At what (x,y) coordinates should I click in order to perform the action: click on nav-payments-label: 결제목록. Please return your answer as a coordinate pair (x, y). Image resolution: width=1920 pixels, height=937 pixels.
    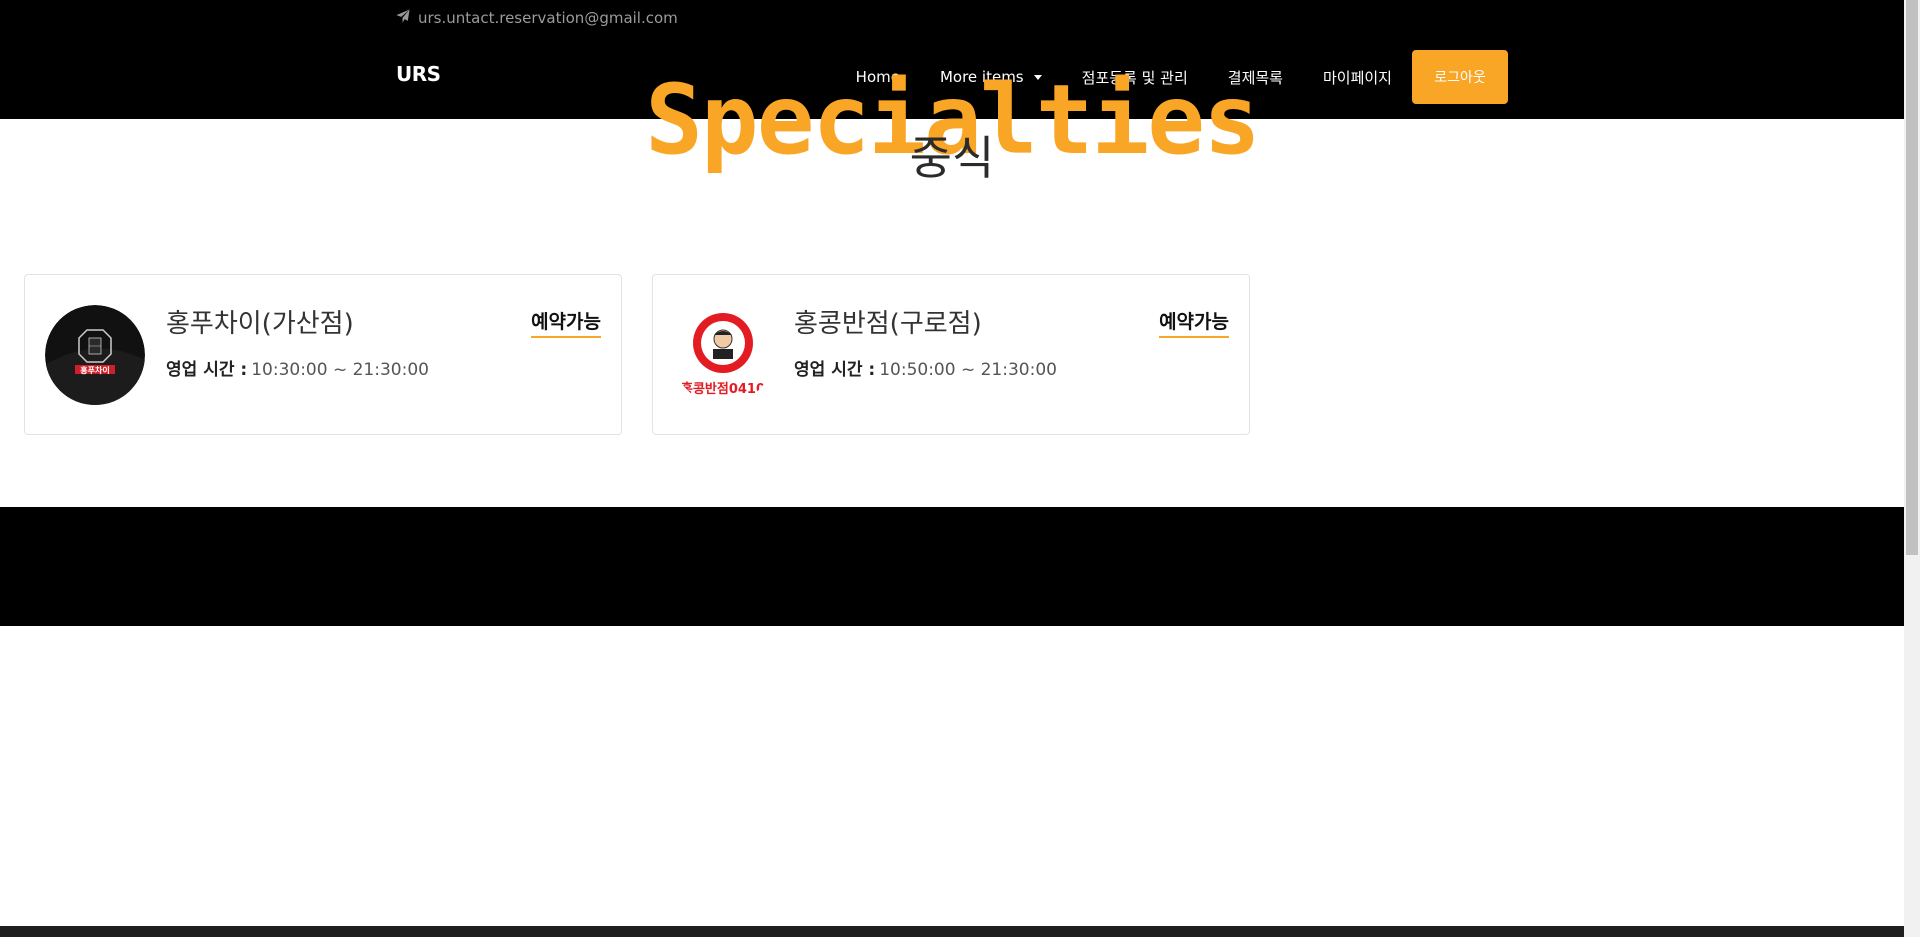
    Looking at the image, I should click on (1255, 77).